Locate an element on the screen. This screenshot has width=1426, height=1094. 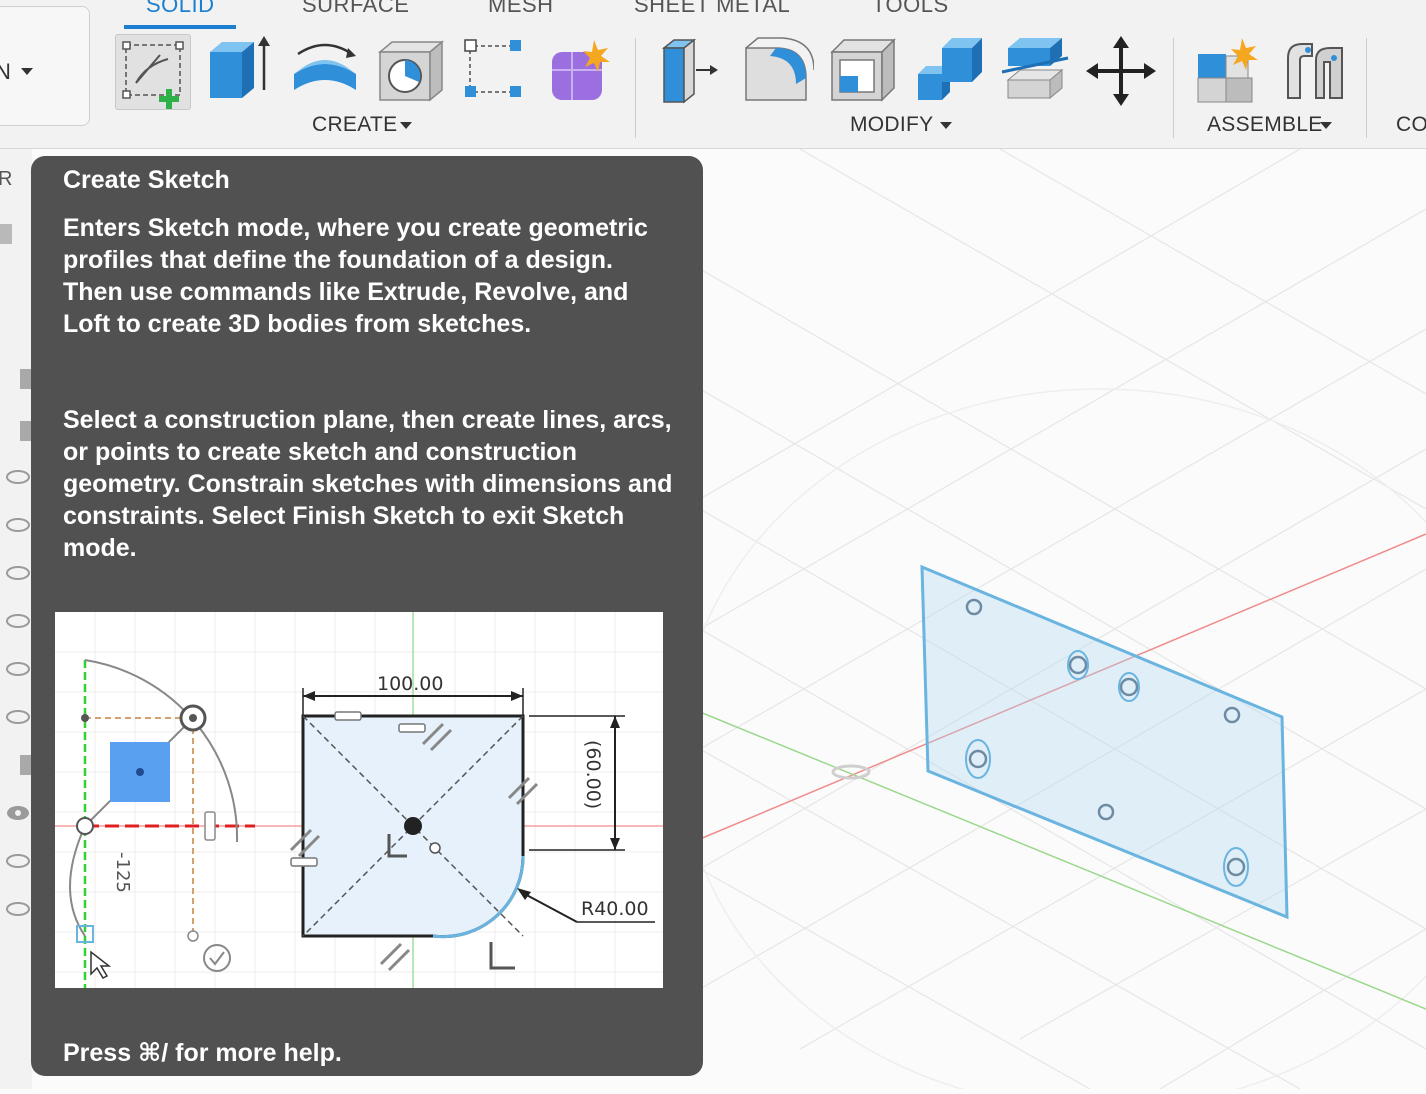
assemble-menu: ASSEMBLE is located at coordinates (1265, 125).